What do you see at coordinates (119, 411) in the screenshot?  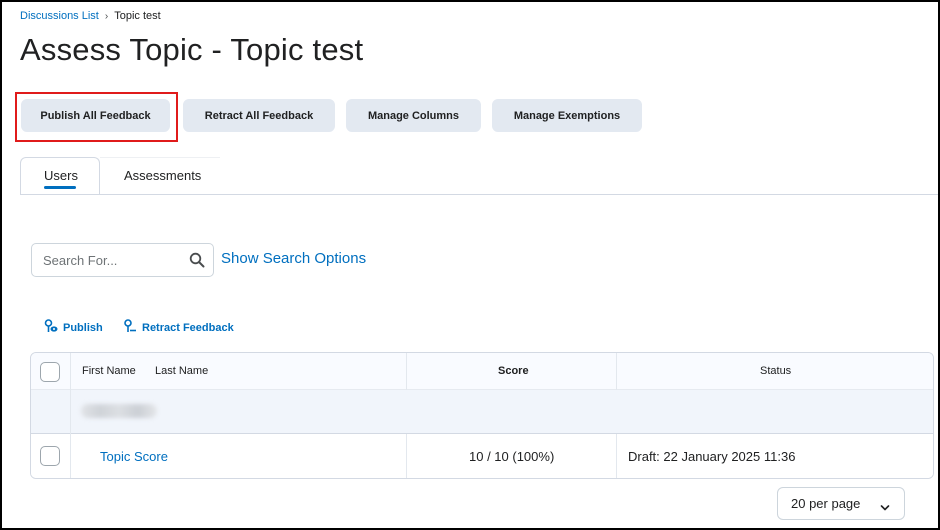 I see `redacted-user-name` at bounding box center [119, 411].